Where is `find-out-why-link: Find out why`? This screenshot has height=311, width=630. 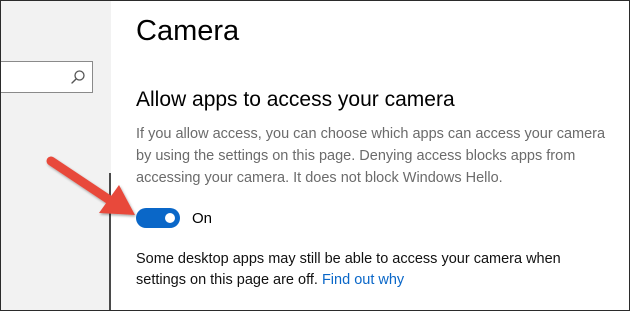
find-out-why-link: Find out why is located at coordinates (363, 280).